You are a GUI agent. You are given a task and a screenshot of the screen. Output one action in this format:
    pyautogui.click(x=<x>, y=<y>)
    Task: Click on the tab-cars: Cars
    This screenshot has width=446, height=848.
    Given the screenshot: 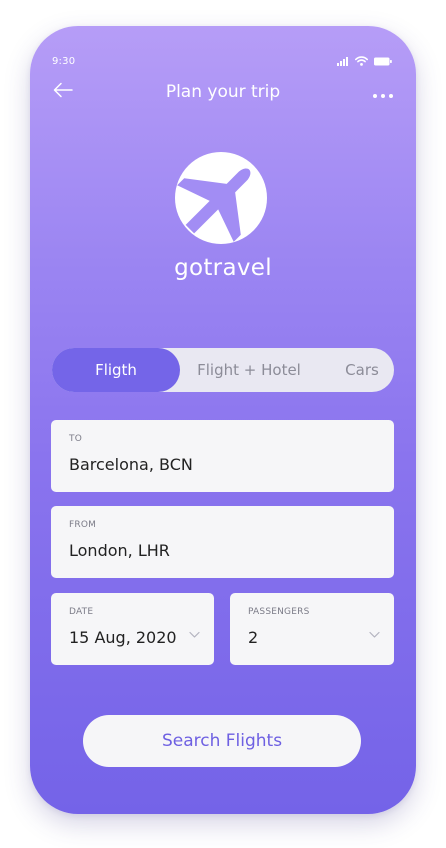 What is the action you would take?
    pyautogui.click(x=362, y=370)
    